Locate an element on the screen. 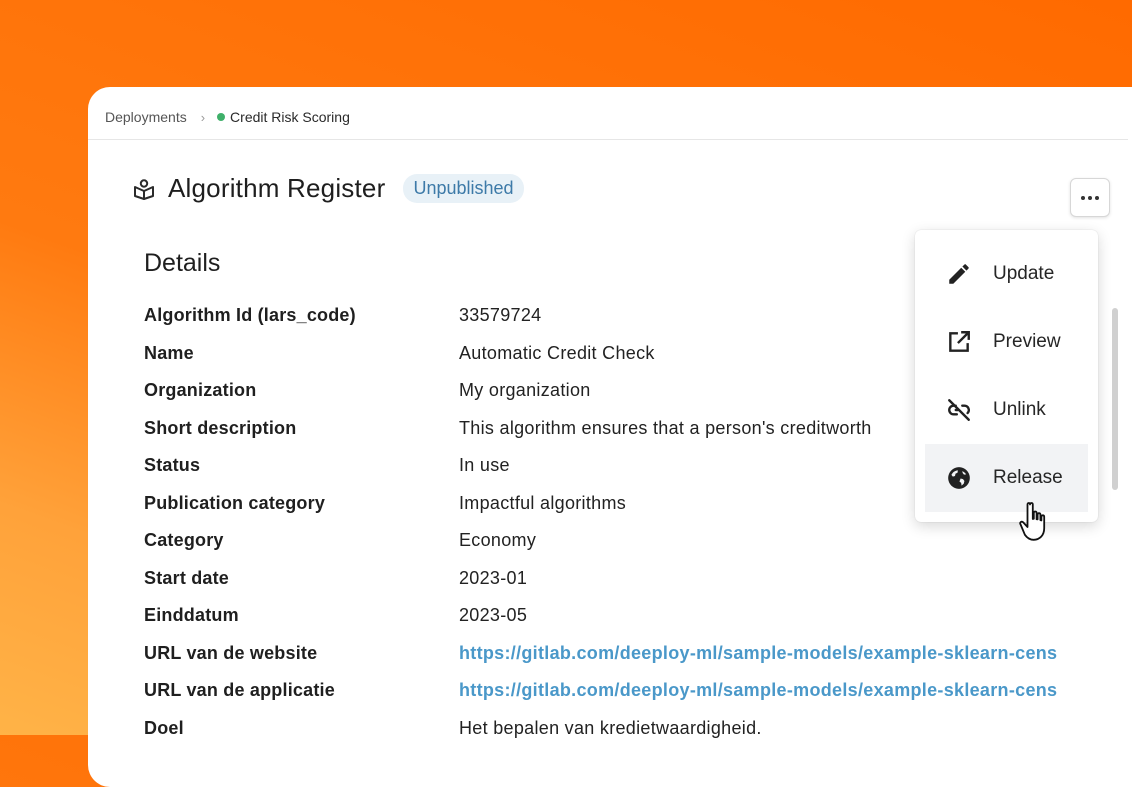  detail-value: In use is located at coordinates (484, 465).